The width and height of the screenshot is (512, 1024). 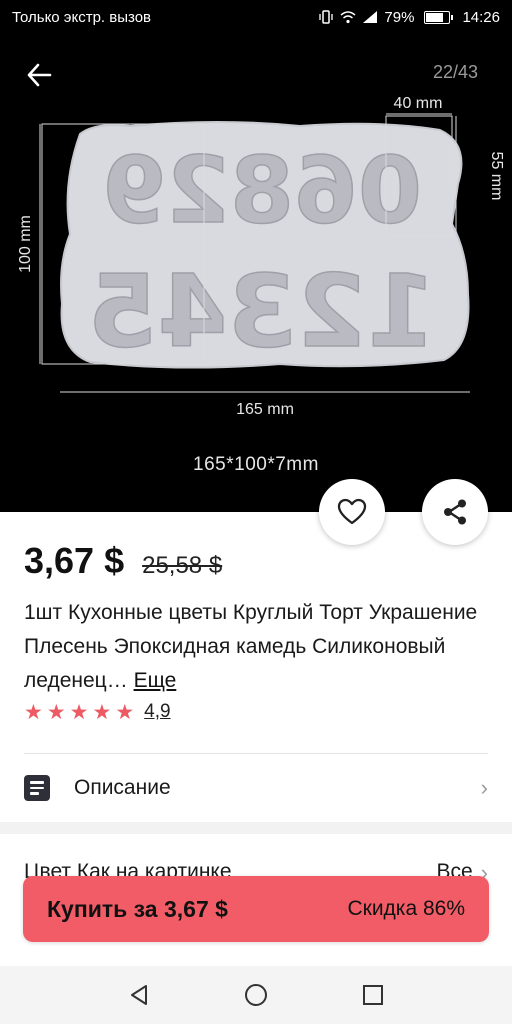 What do you see at coordinates (256, 909) in the screenshot?
I see `buy-button: Купить за 3,67 $ Скидка 86%` at bounding box center [256, 909].